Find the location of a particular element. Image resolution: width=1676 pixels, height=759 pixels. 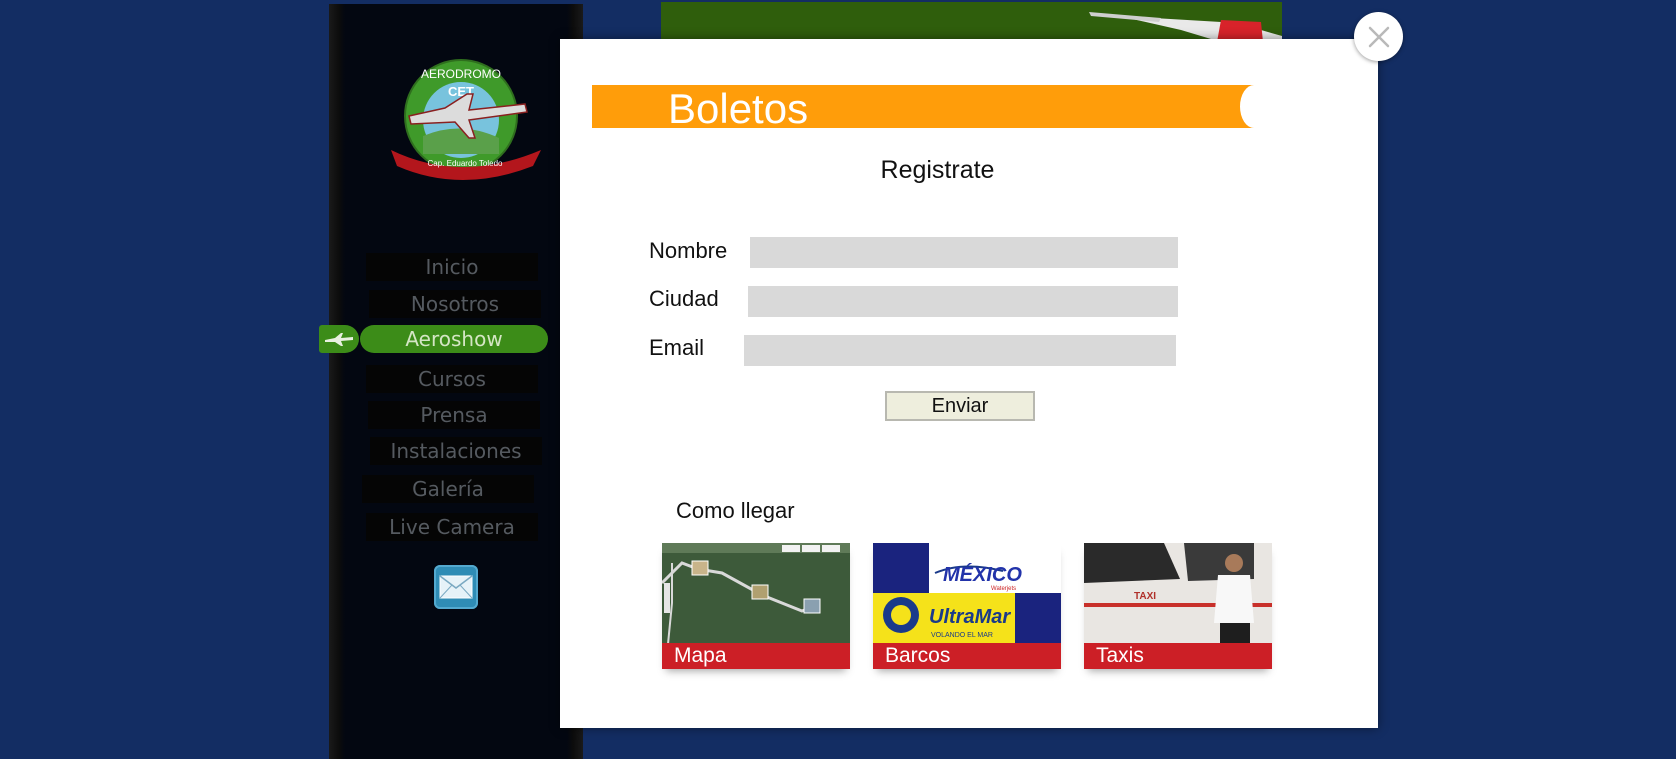

banner-notch is located at coordinates (1254, 106).